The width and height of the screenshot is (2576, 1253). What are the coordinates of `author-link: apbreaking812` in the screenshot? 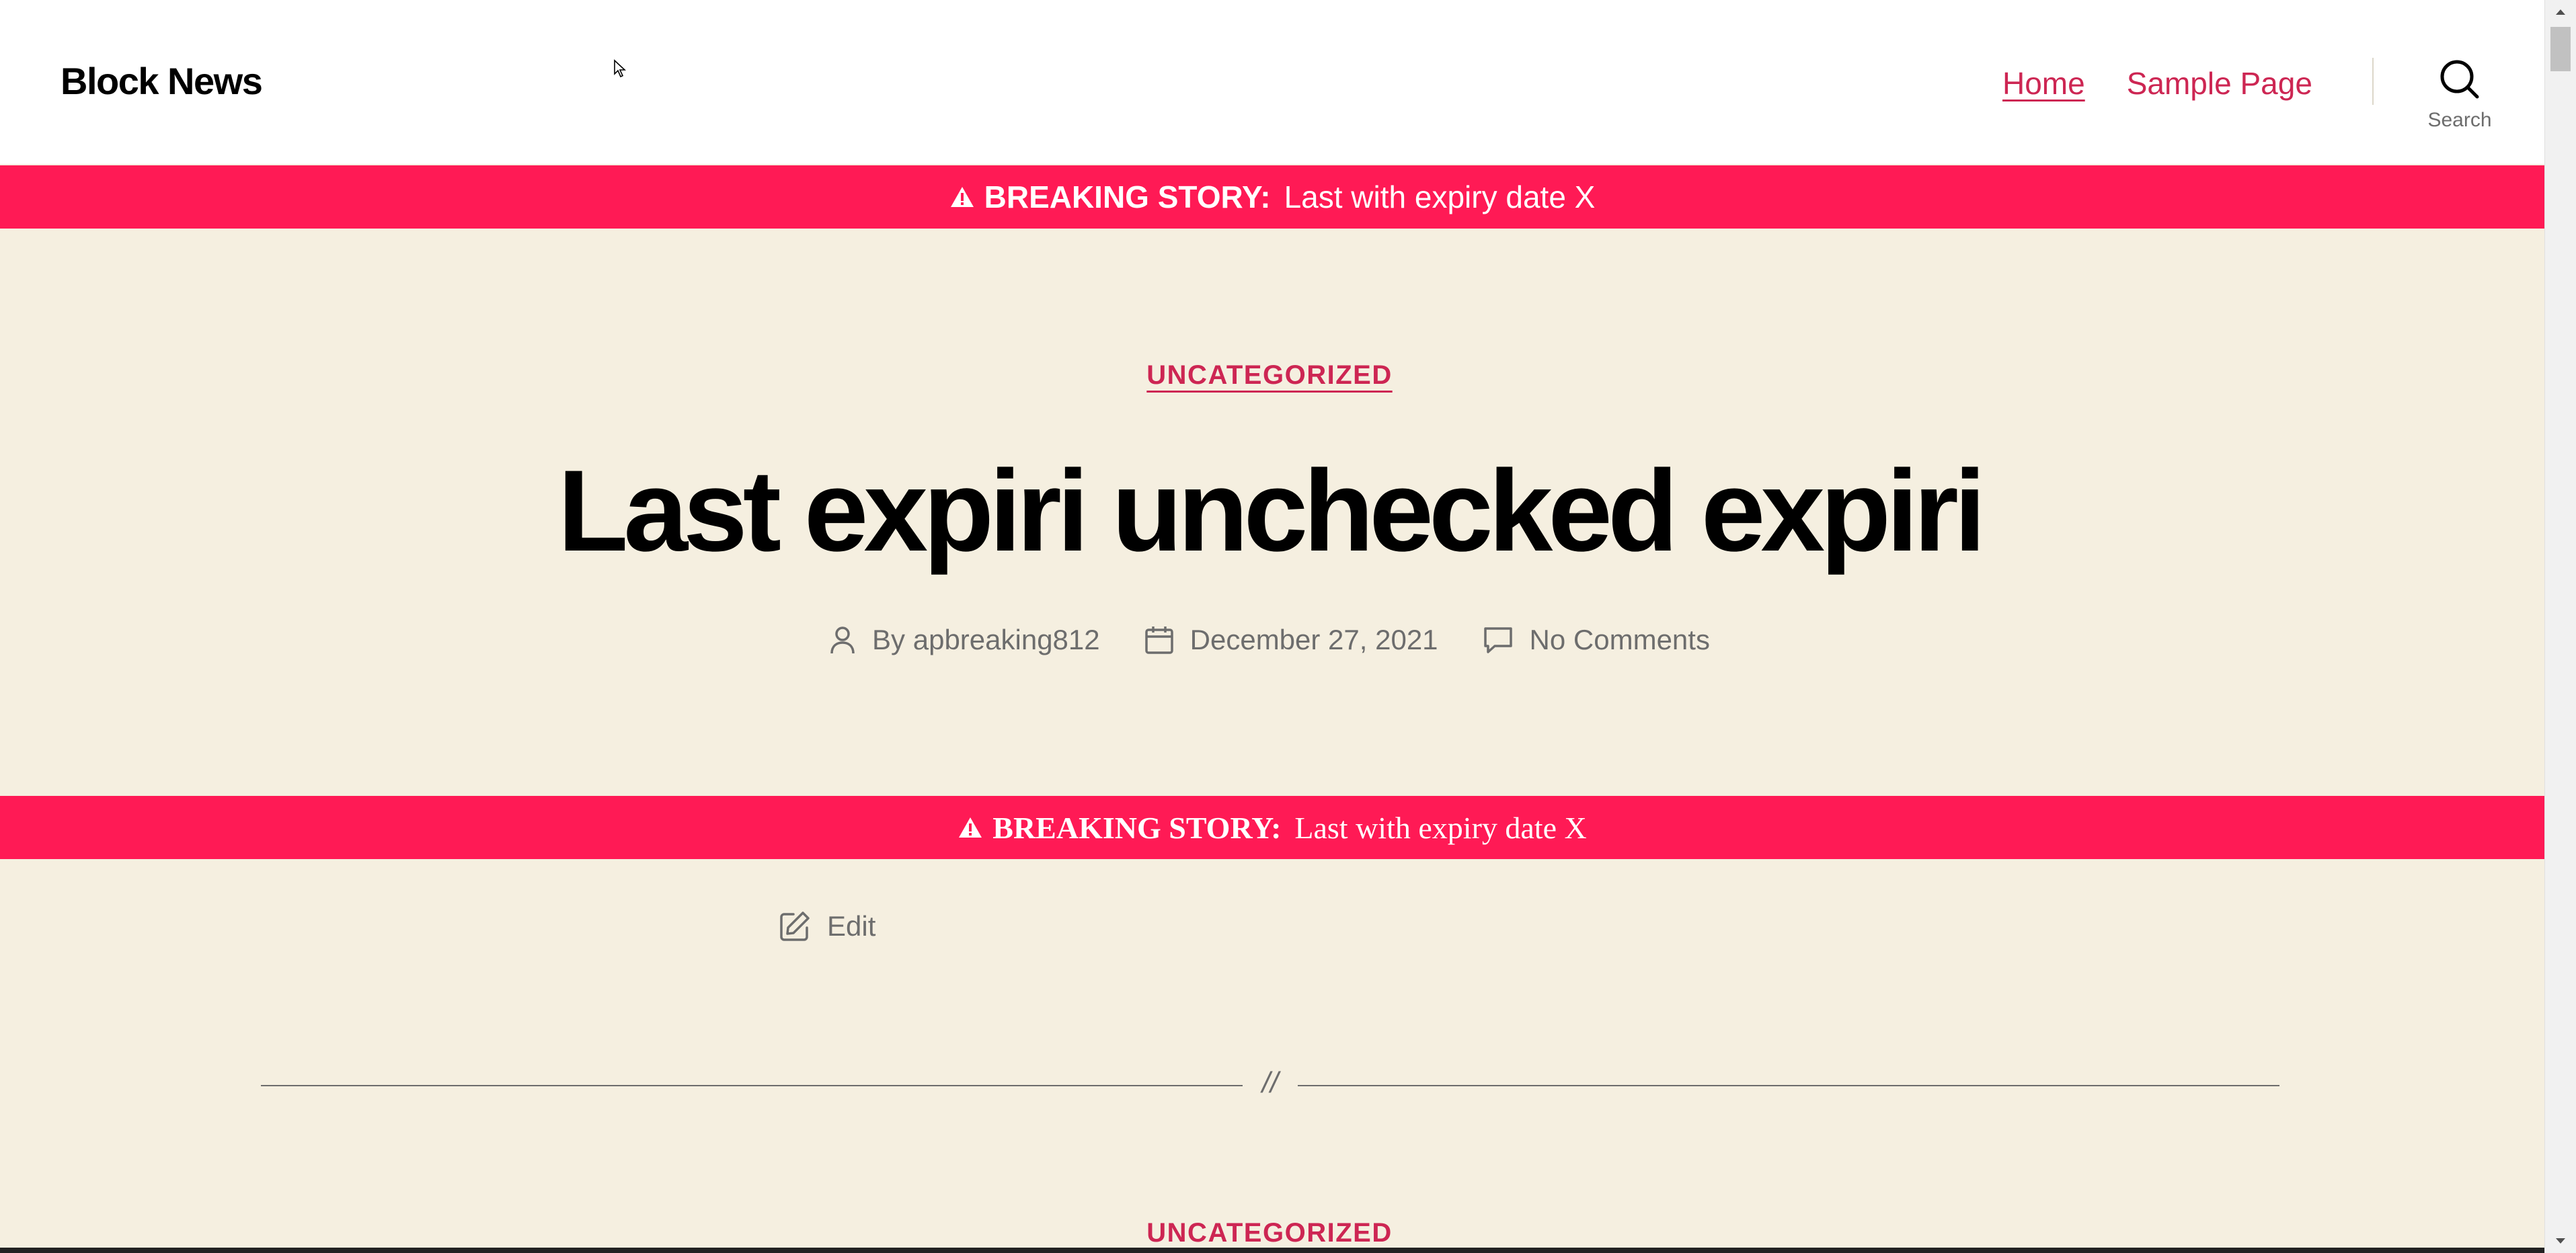 It's located at (1007, 639).